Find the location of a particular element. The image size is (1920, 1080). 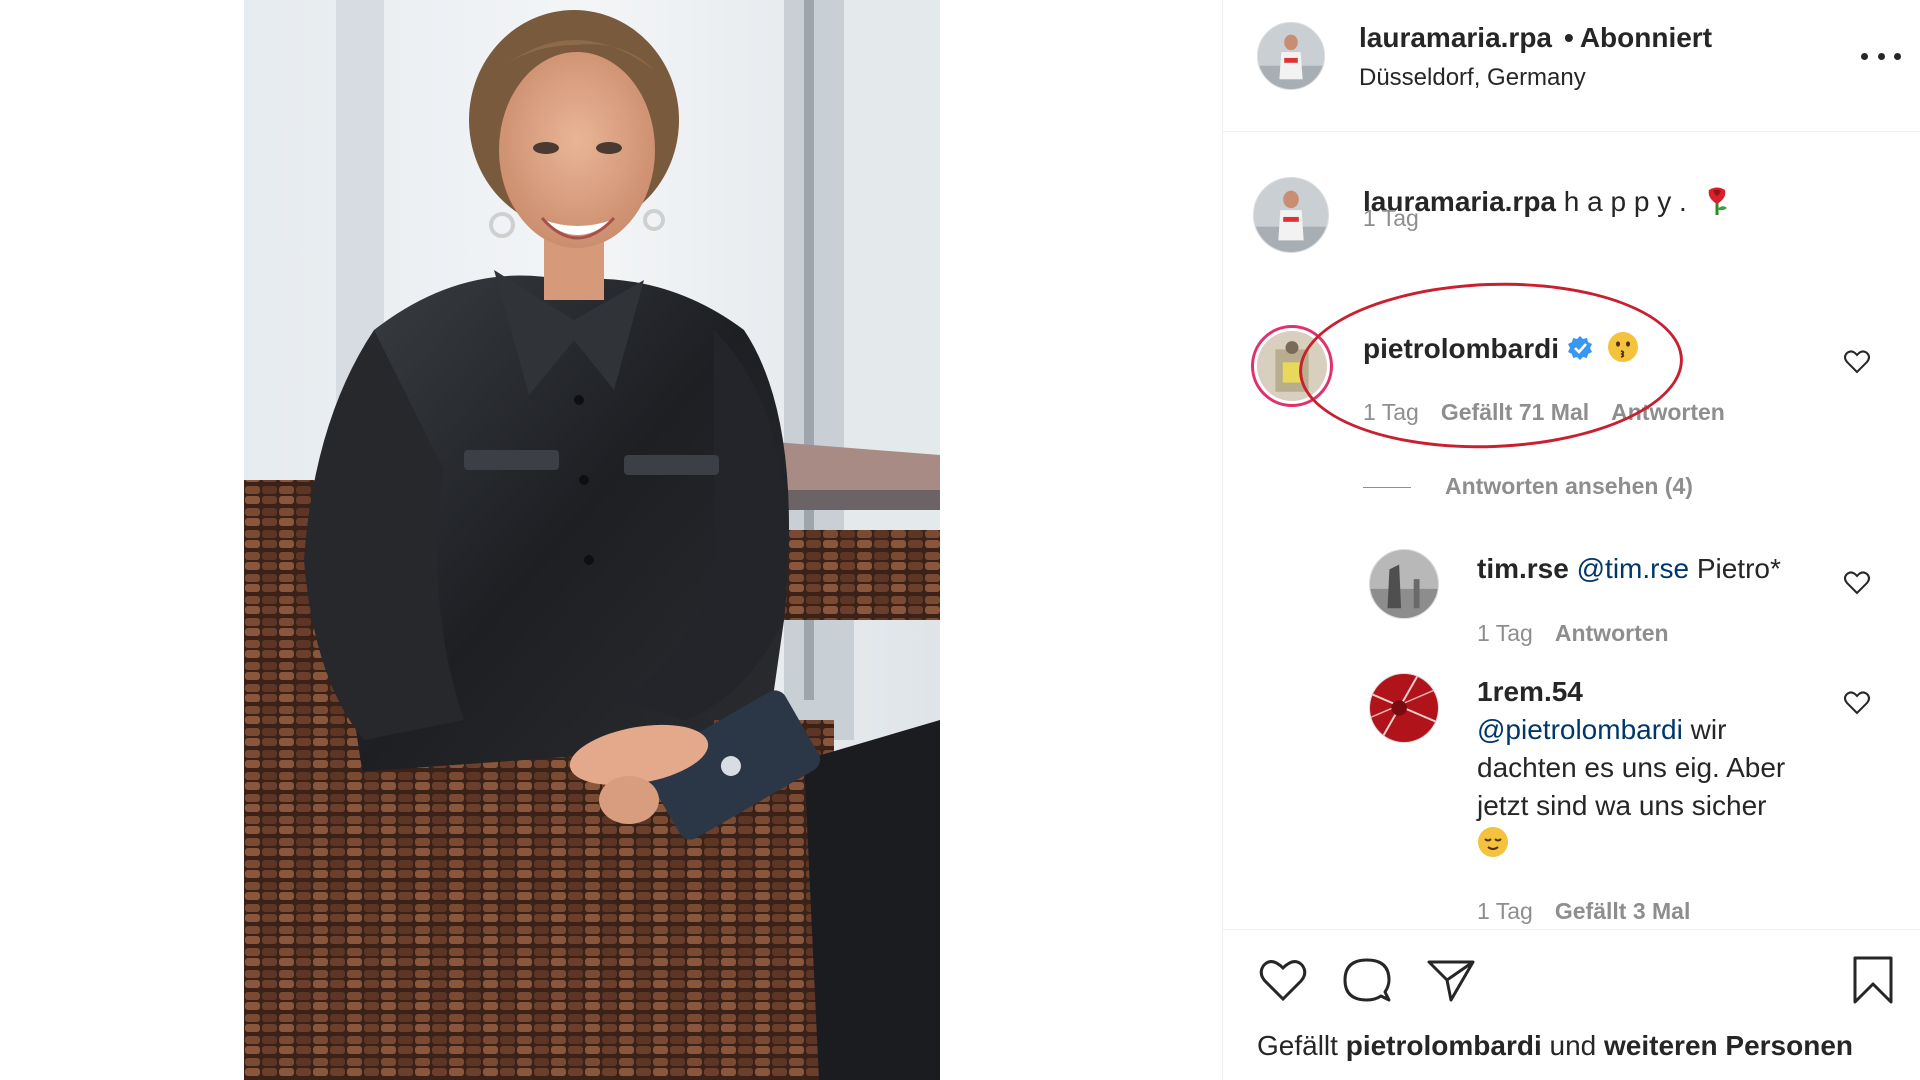

likes-prefix: Gefällt is located at coordinates (1297, 1045).